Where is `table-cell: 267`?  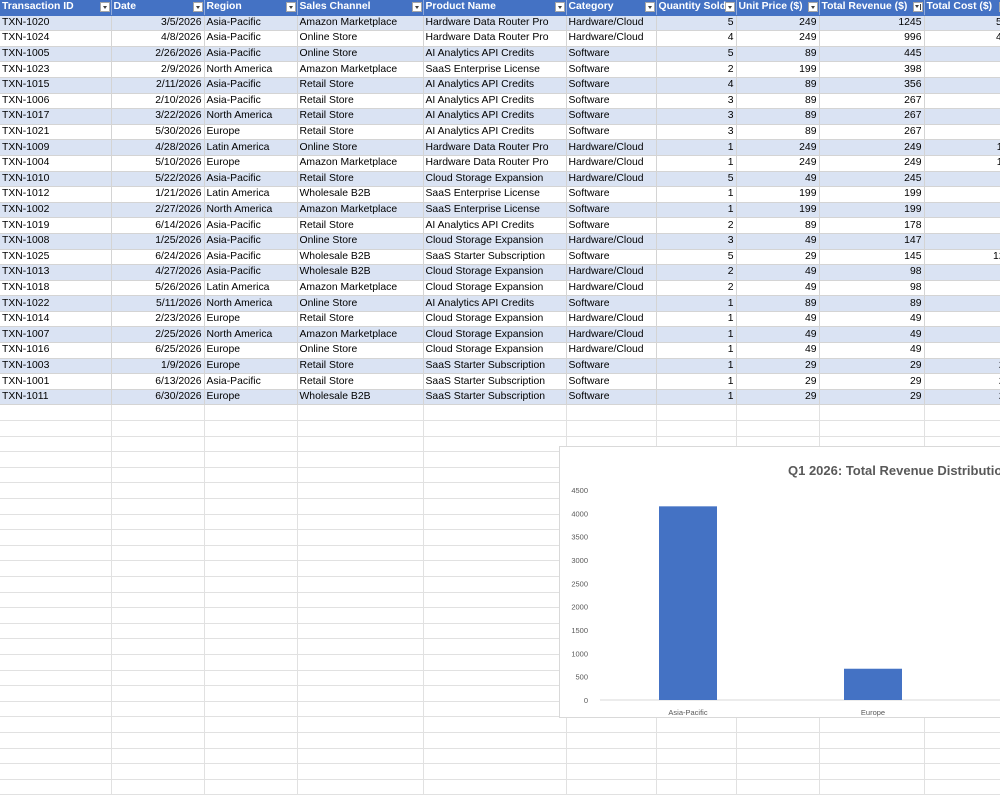
table-cell: 267 is located at coordinates (871, 101).